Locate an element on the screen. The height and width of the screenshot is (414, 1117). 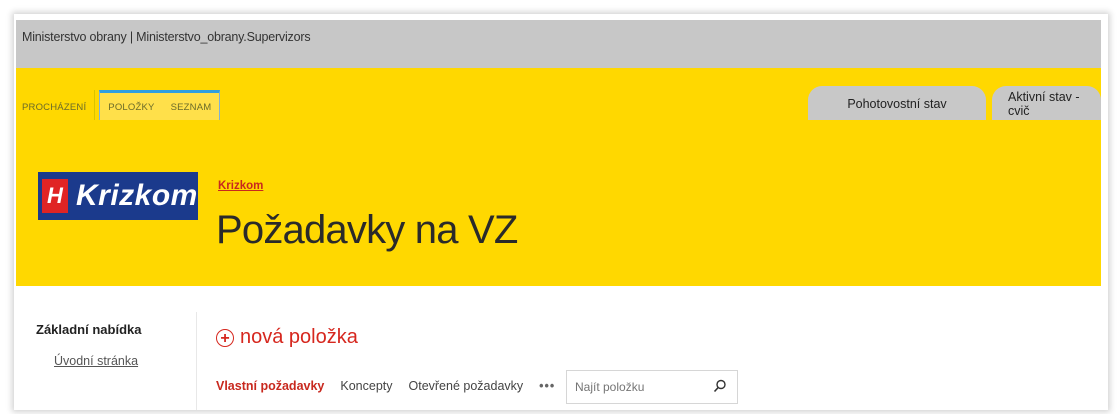
list-tools-group: POLOŽKY SEZNAM is located at coordinates (160, 105).